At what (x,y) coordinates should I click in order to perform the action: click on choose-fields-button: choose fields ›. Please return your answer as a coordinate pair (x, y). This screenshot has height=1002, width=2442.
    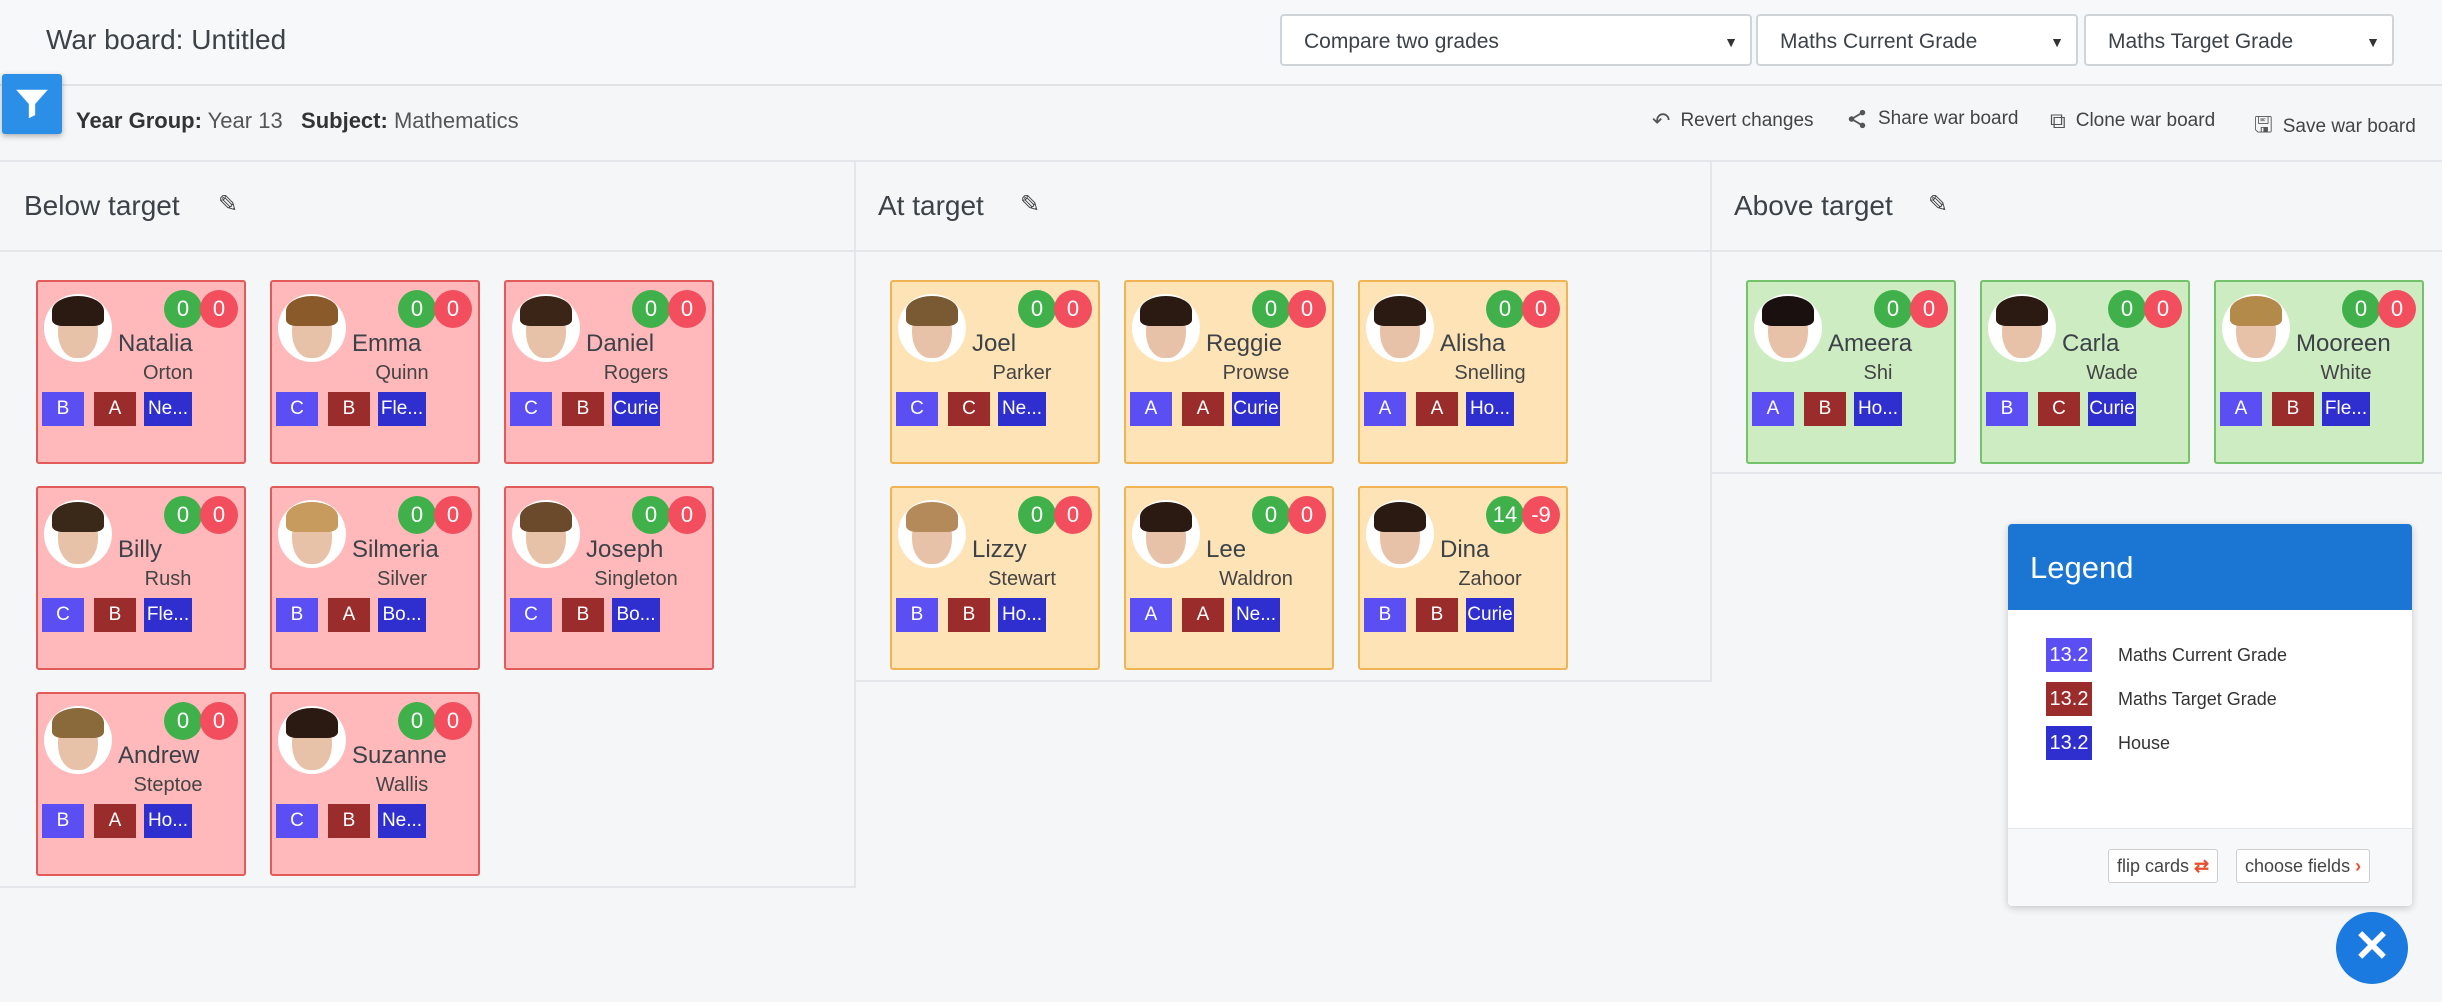
    Looking at the image, I should click on (2303, 866).